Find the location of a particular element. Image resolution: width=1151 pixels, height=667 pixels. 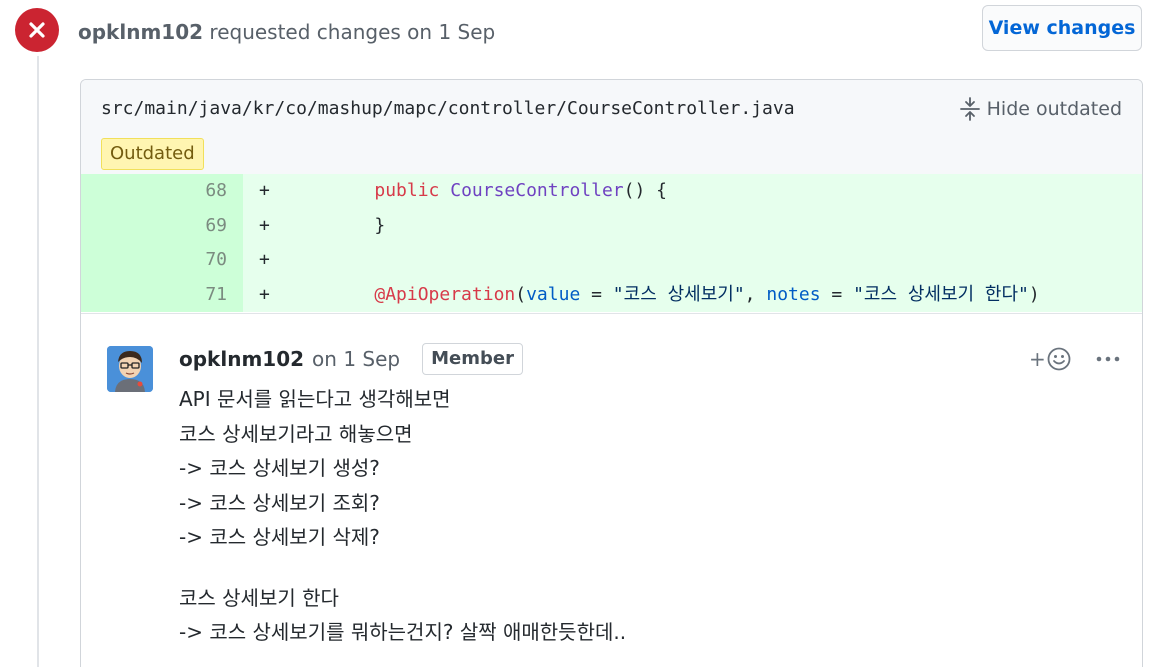

smiley-icon is located at coordinates (1059, 359).